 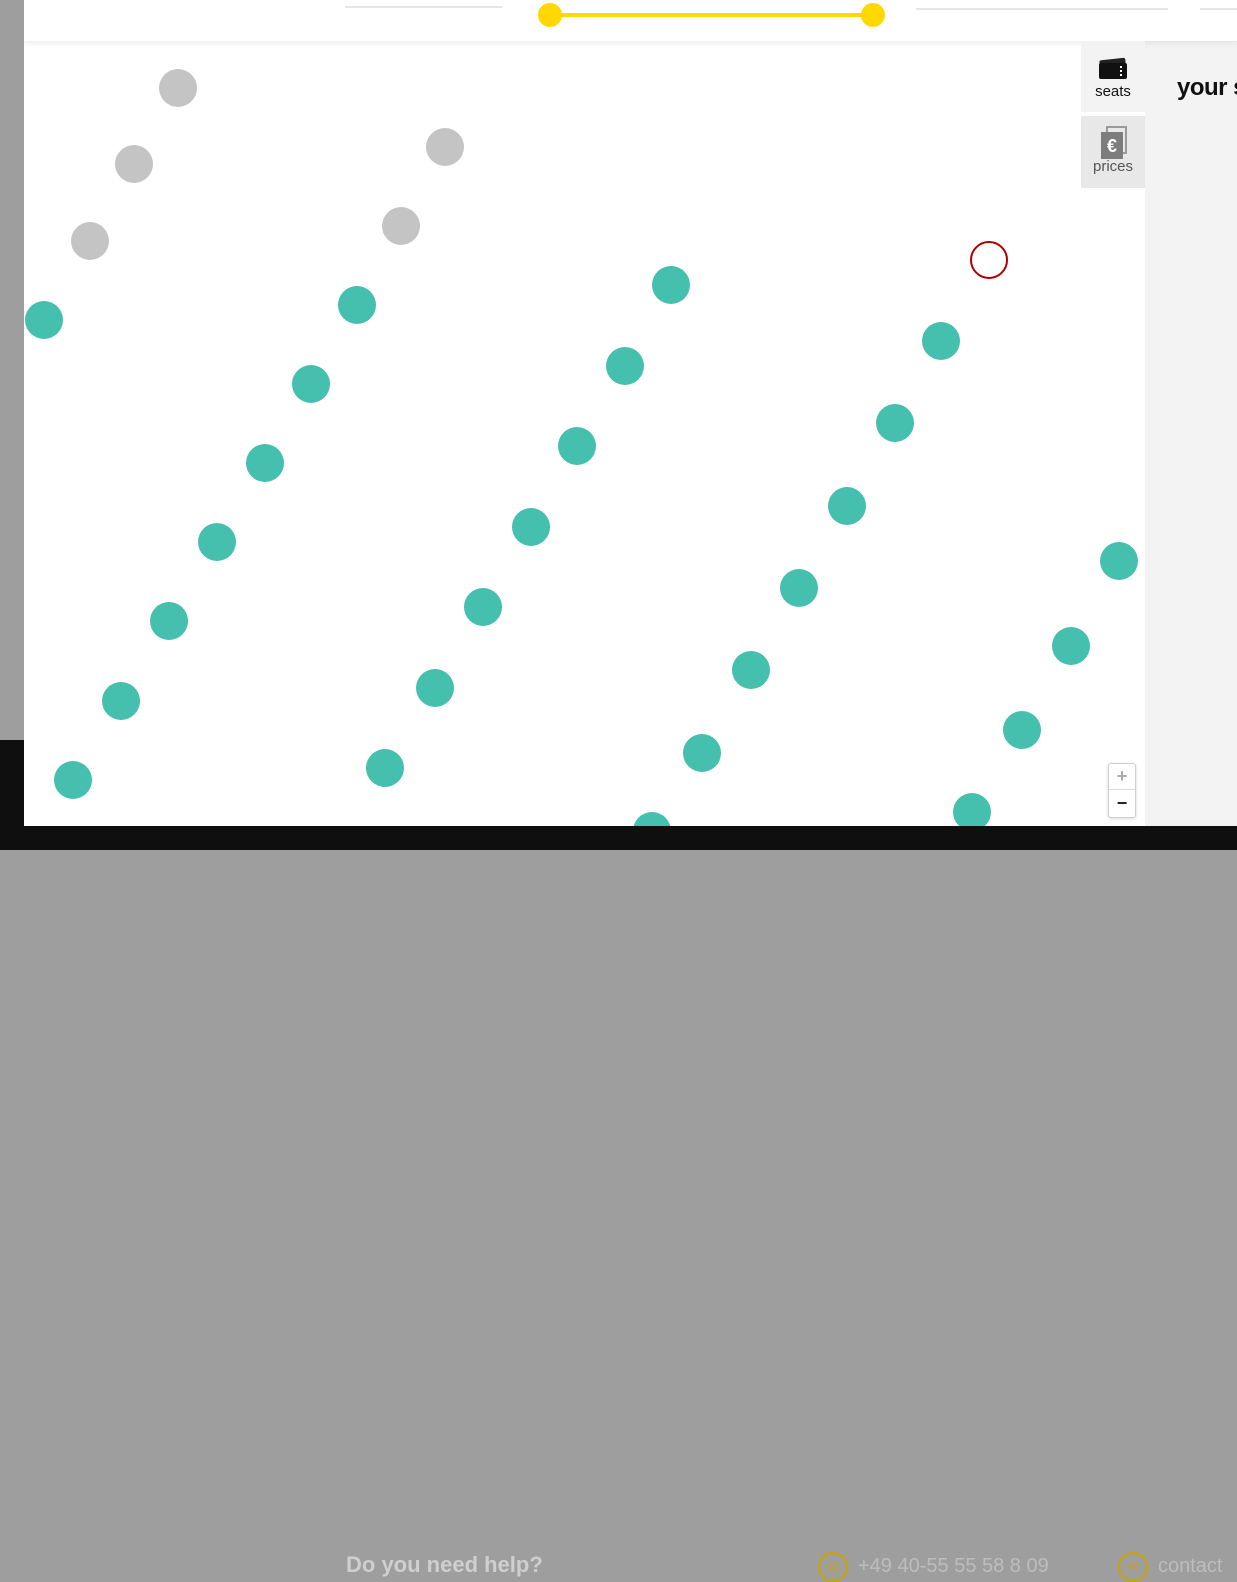 I want to click on footer-contact-link: contact, so click(x=1190, y=1566).